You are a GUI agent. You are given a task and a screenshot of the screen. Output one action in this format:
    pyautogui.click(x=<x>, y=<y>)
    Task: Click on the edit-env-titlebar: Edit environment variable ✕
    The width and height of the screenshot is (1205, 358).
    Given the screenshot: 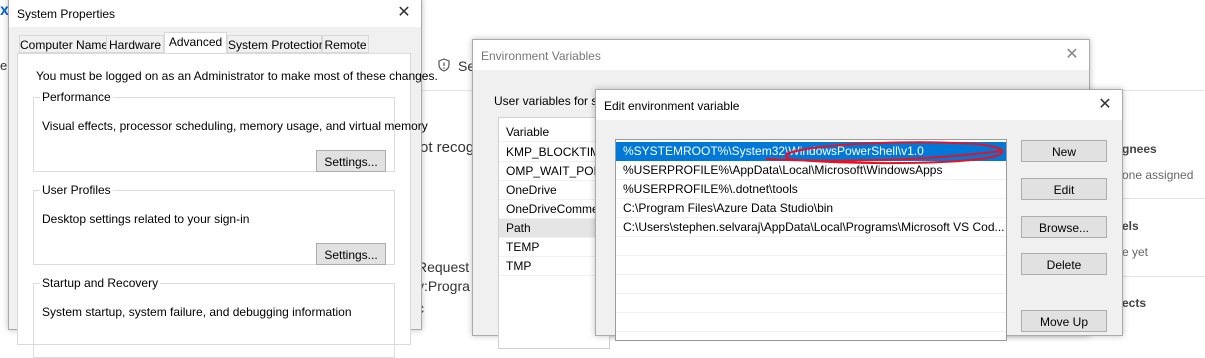 What is the action you would take?
    pyautogui.click(x=859, y=105)
    